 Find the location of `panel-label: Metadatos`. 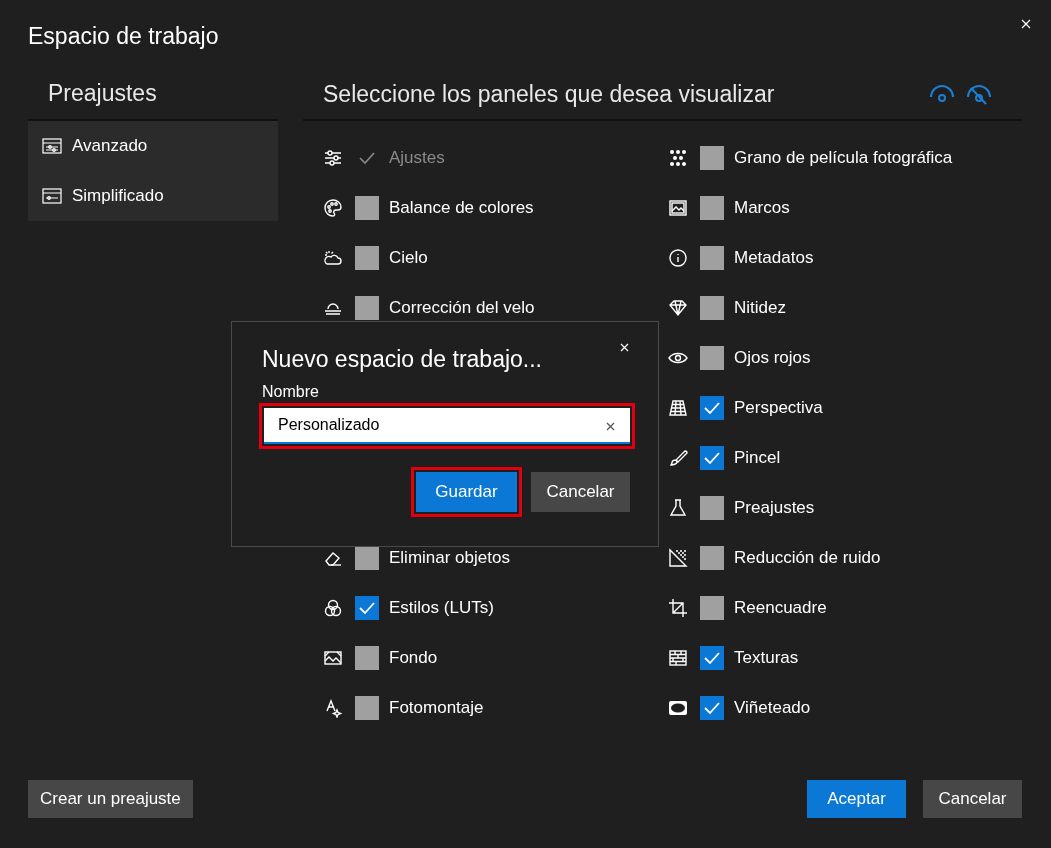

panel-label: Metadatos is located at coordinates (774, 258).